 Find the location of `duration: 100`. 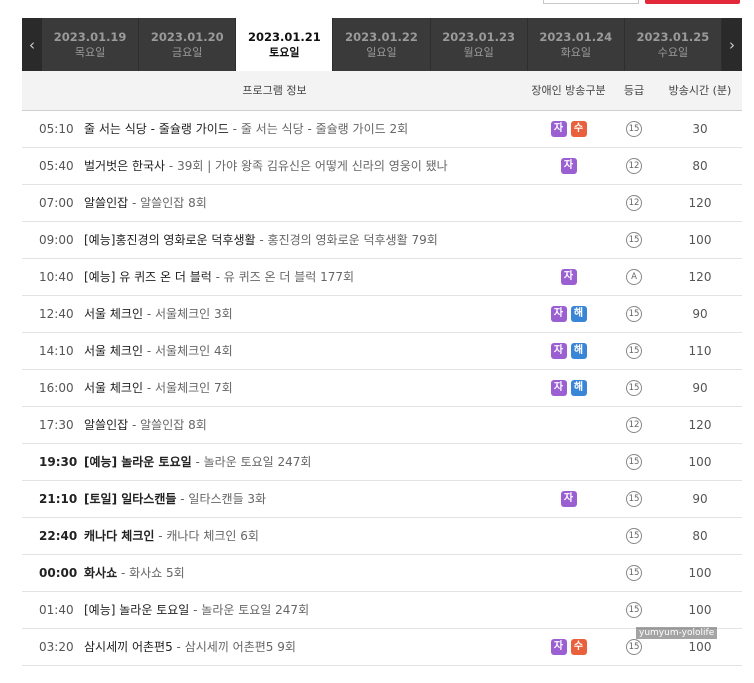

duration: 100 is located at coordinates (700, 610).